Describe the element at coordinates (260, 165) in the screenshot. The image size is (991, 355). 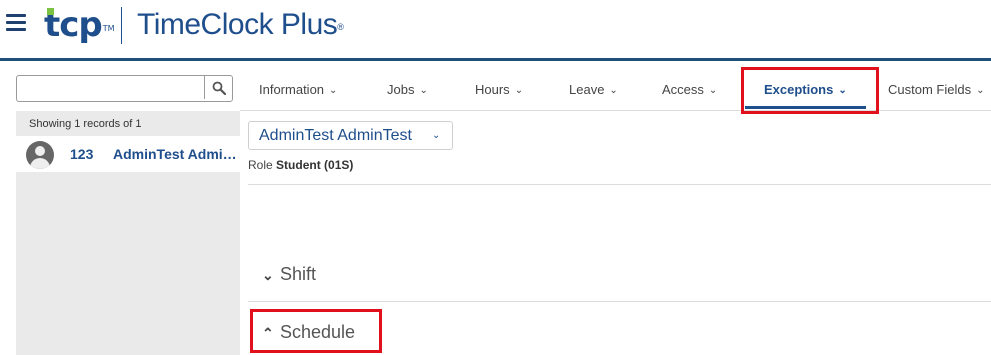
I see `role-label: Role` at that location.